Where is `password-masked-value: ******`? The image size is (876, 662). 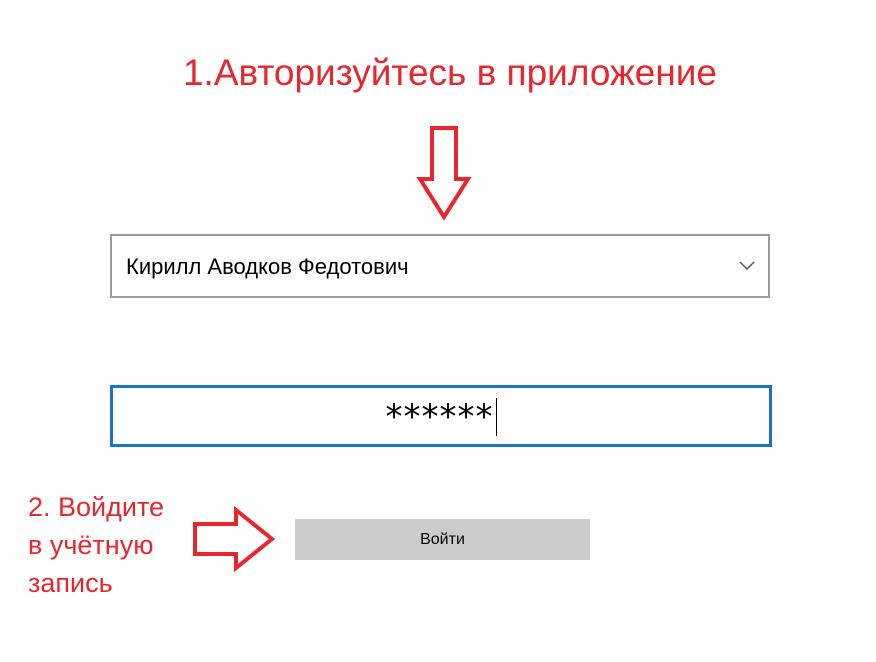 password-masked-value: ****** is located at coordinates (439, 417).